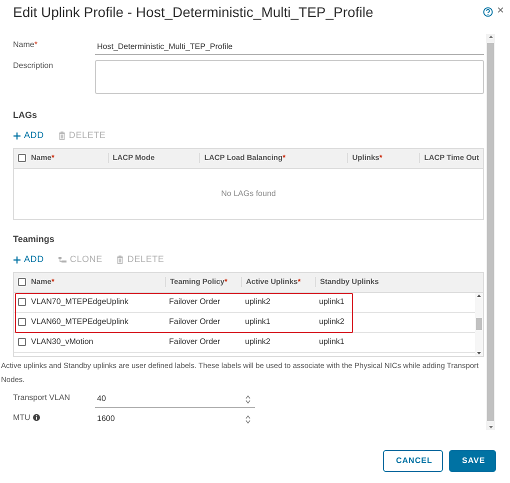 The height and width of the screenshot is (483, 510). What do you see at coordinates (33, 66) in the screenshot?
I see `field-label: Description` at bounding box center [33, 66].